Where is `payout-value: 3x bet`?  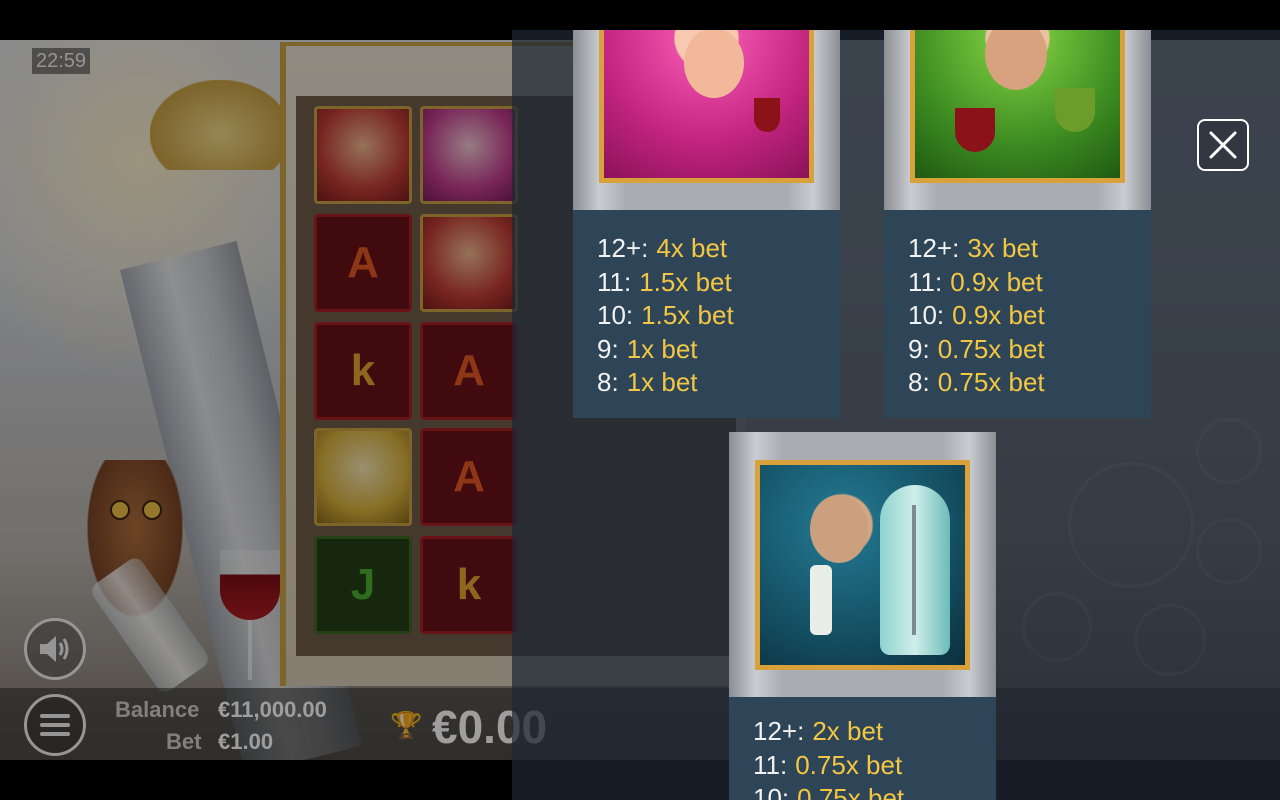
payout-value: 3x bet is located at coordinates (1003, 248).